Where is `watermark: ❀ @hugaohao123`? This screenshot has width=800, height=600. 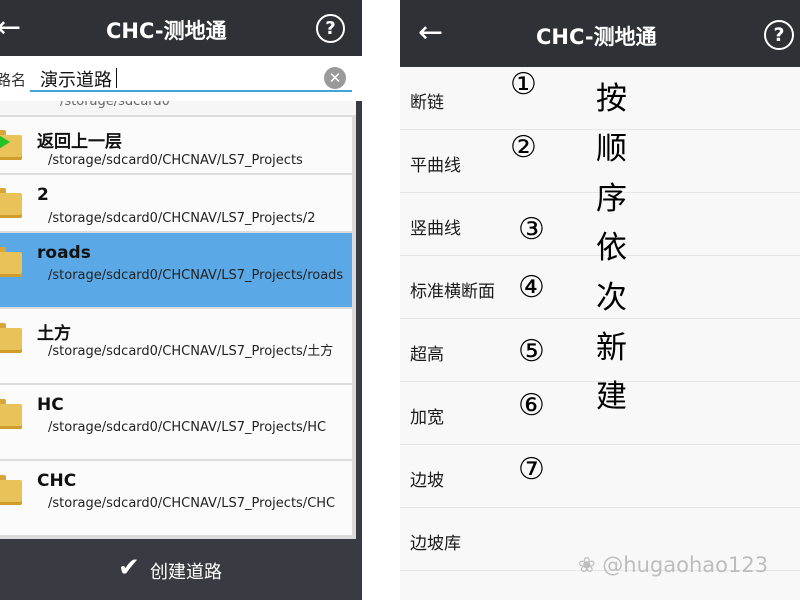
watermark: ❀ @hugaohao123 is located at coordinates (673, 565).